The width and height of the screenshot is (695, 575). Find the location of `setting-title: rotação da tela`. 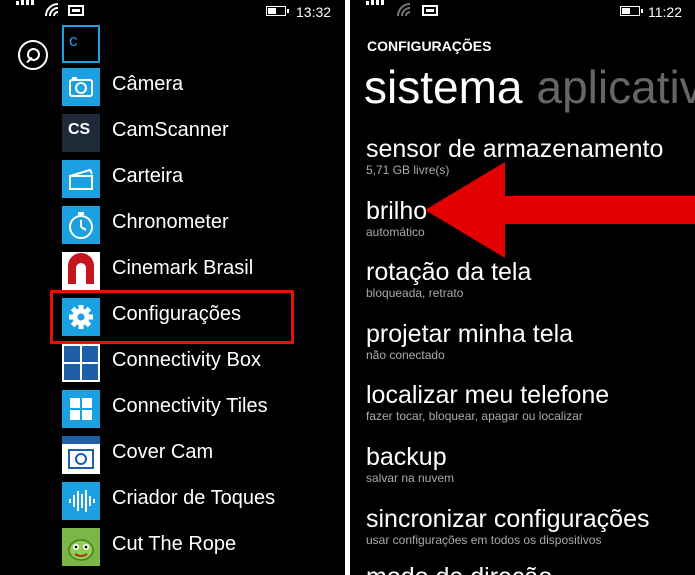

setting-title: rotação da tela is located at coordinates (449, 272).